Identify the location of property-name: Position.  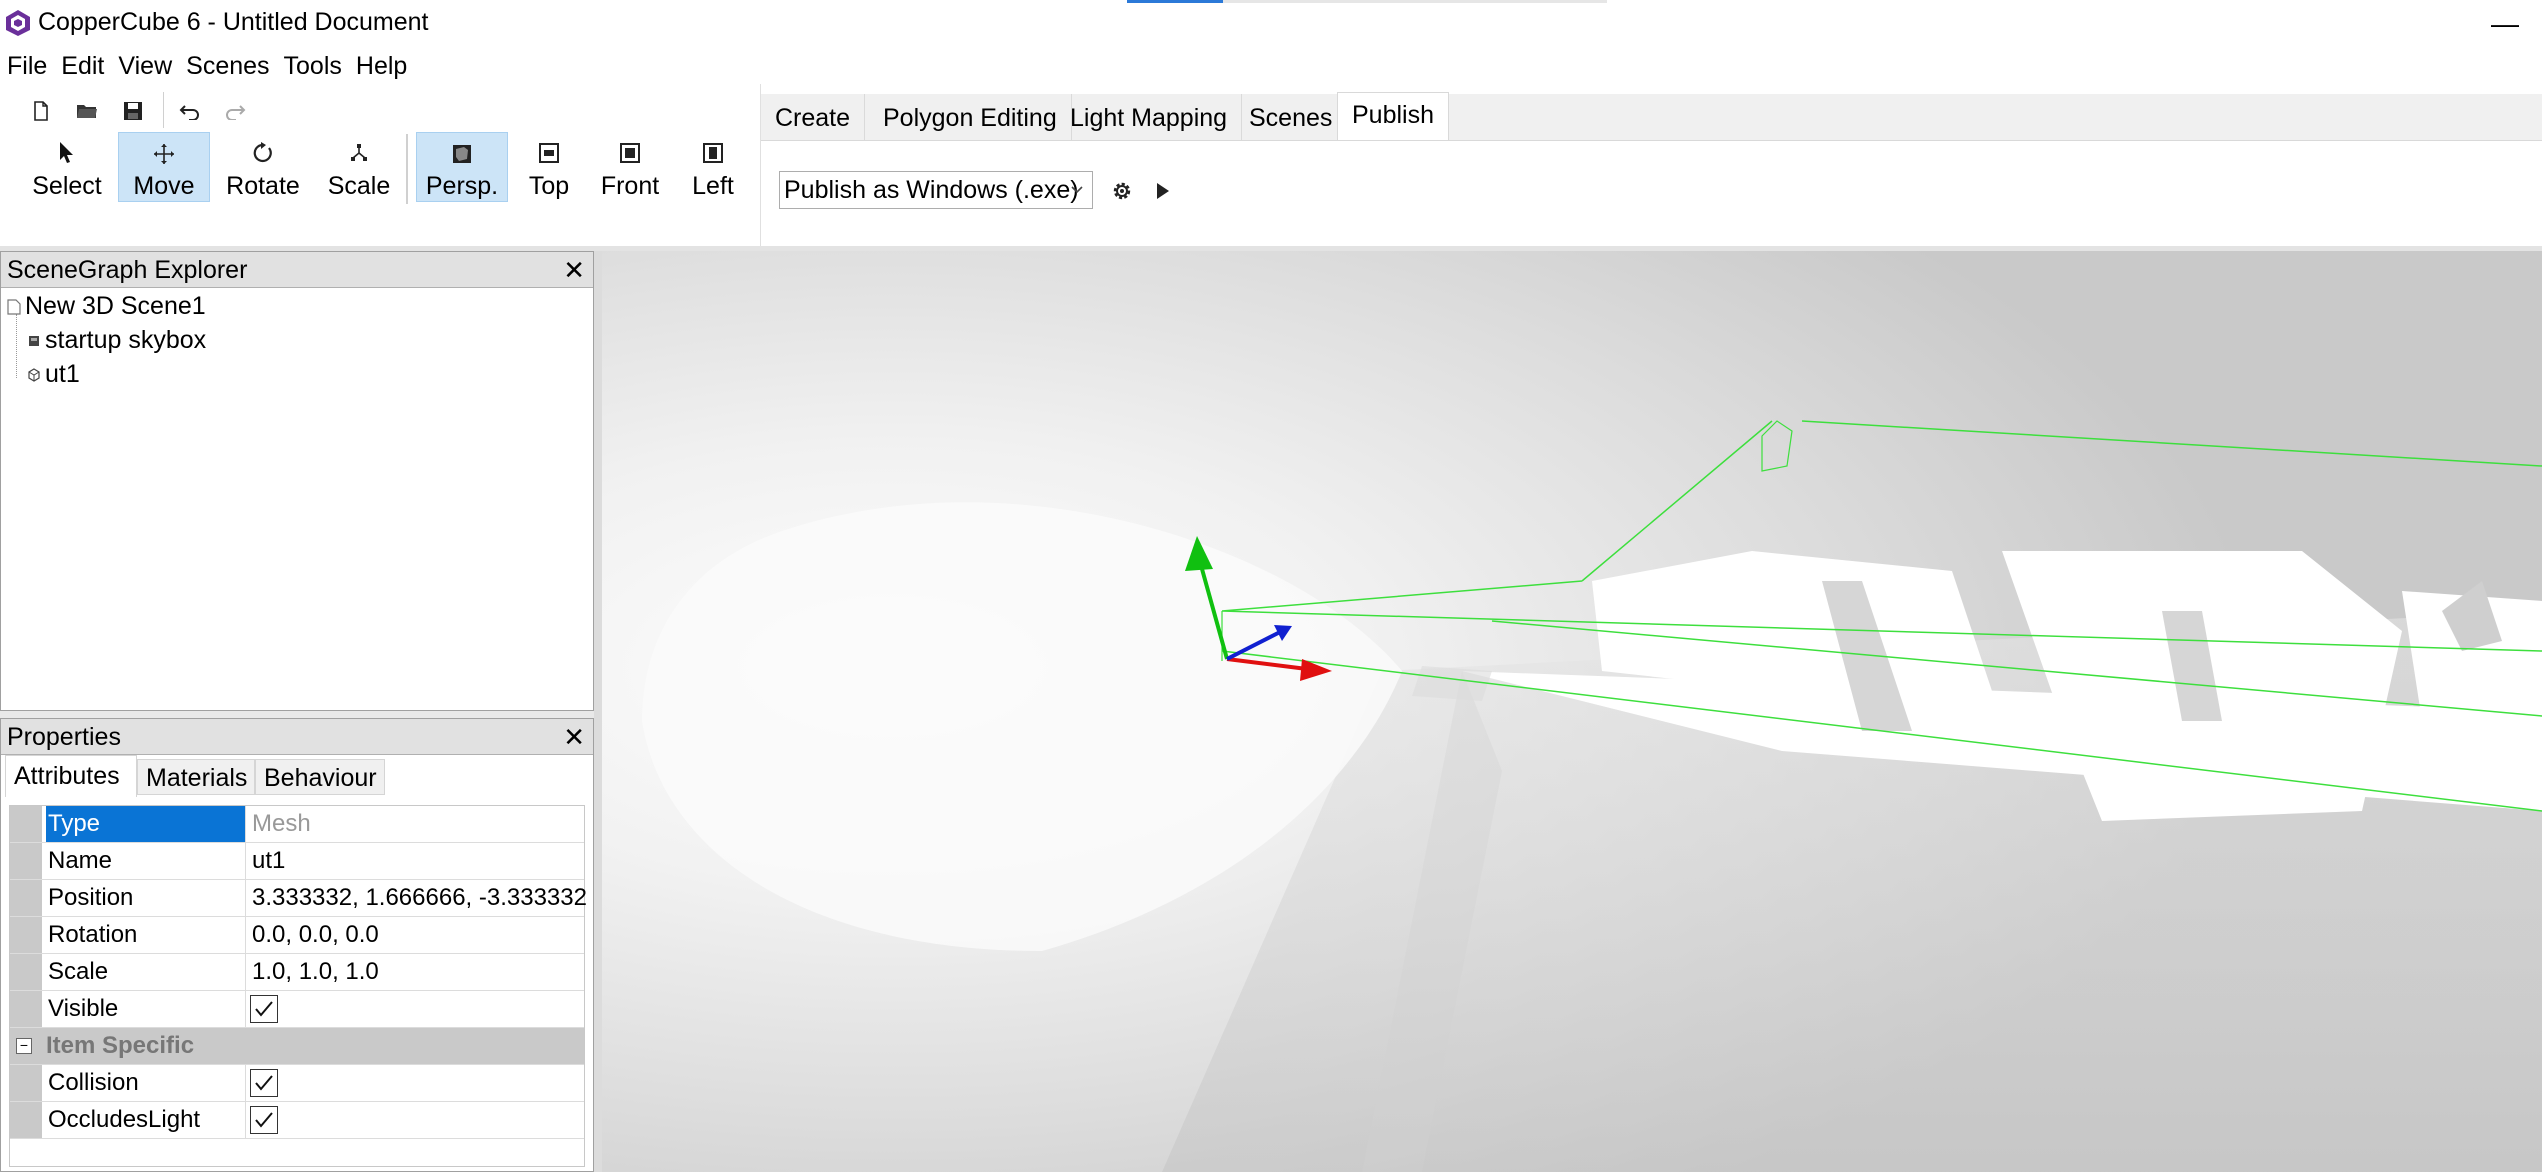
(146, 898).